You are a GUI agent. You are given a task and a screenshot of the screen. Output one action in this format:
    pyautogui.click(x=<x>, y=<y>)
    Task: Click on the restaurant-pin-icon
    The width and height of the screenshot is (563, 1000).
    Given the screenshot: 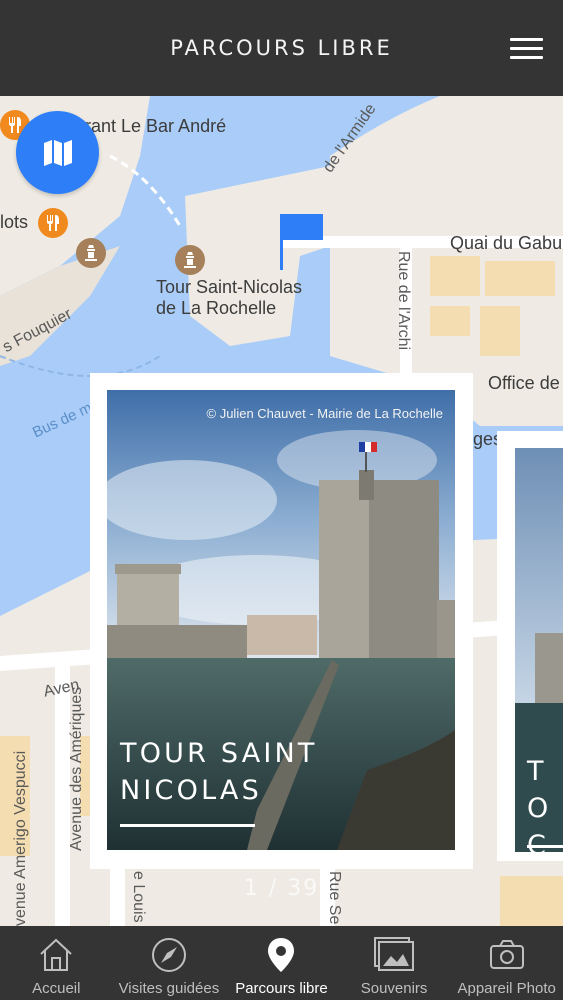 What is the action you would take?
    pyautogui.click(x=53, y=223)
    